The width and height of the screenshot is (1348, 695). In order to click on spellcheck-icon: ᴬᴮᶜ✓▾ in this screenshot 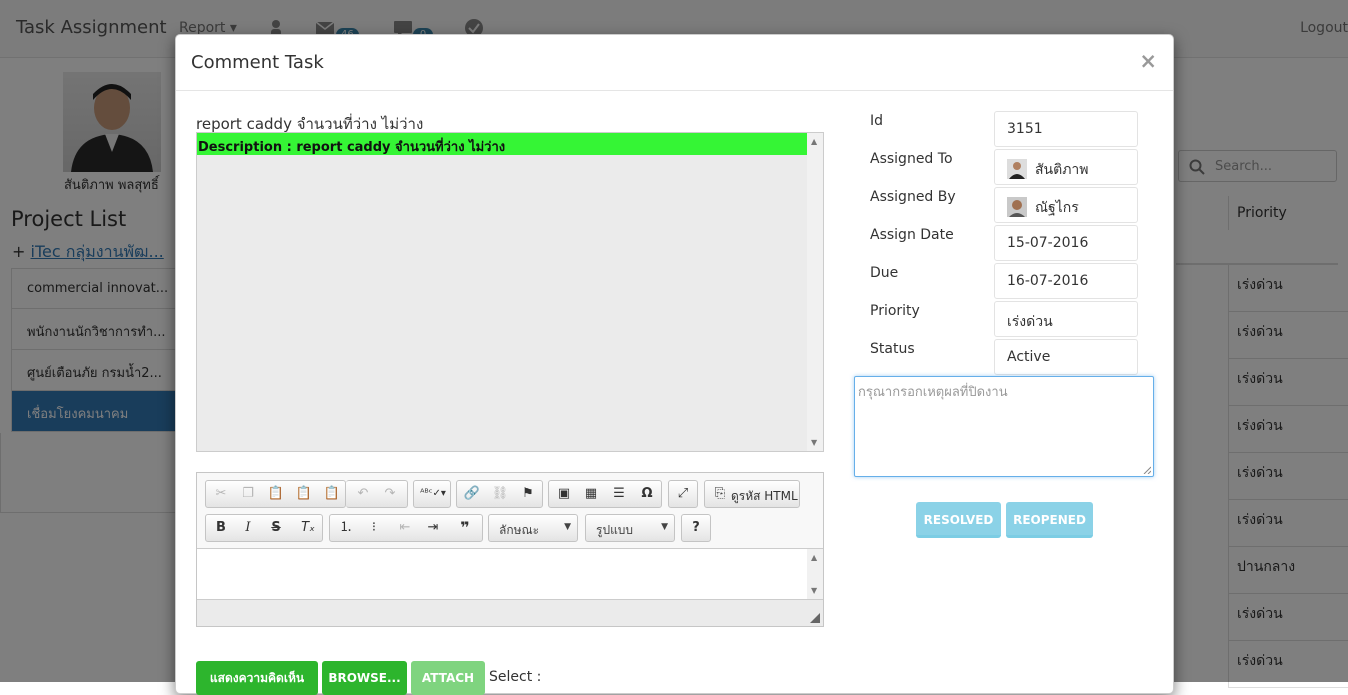, I will do `click(433, 494)`.